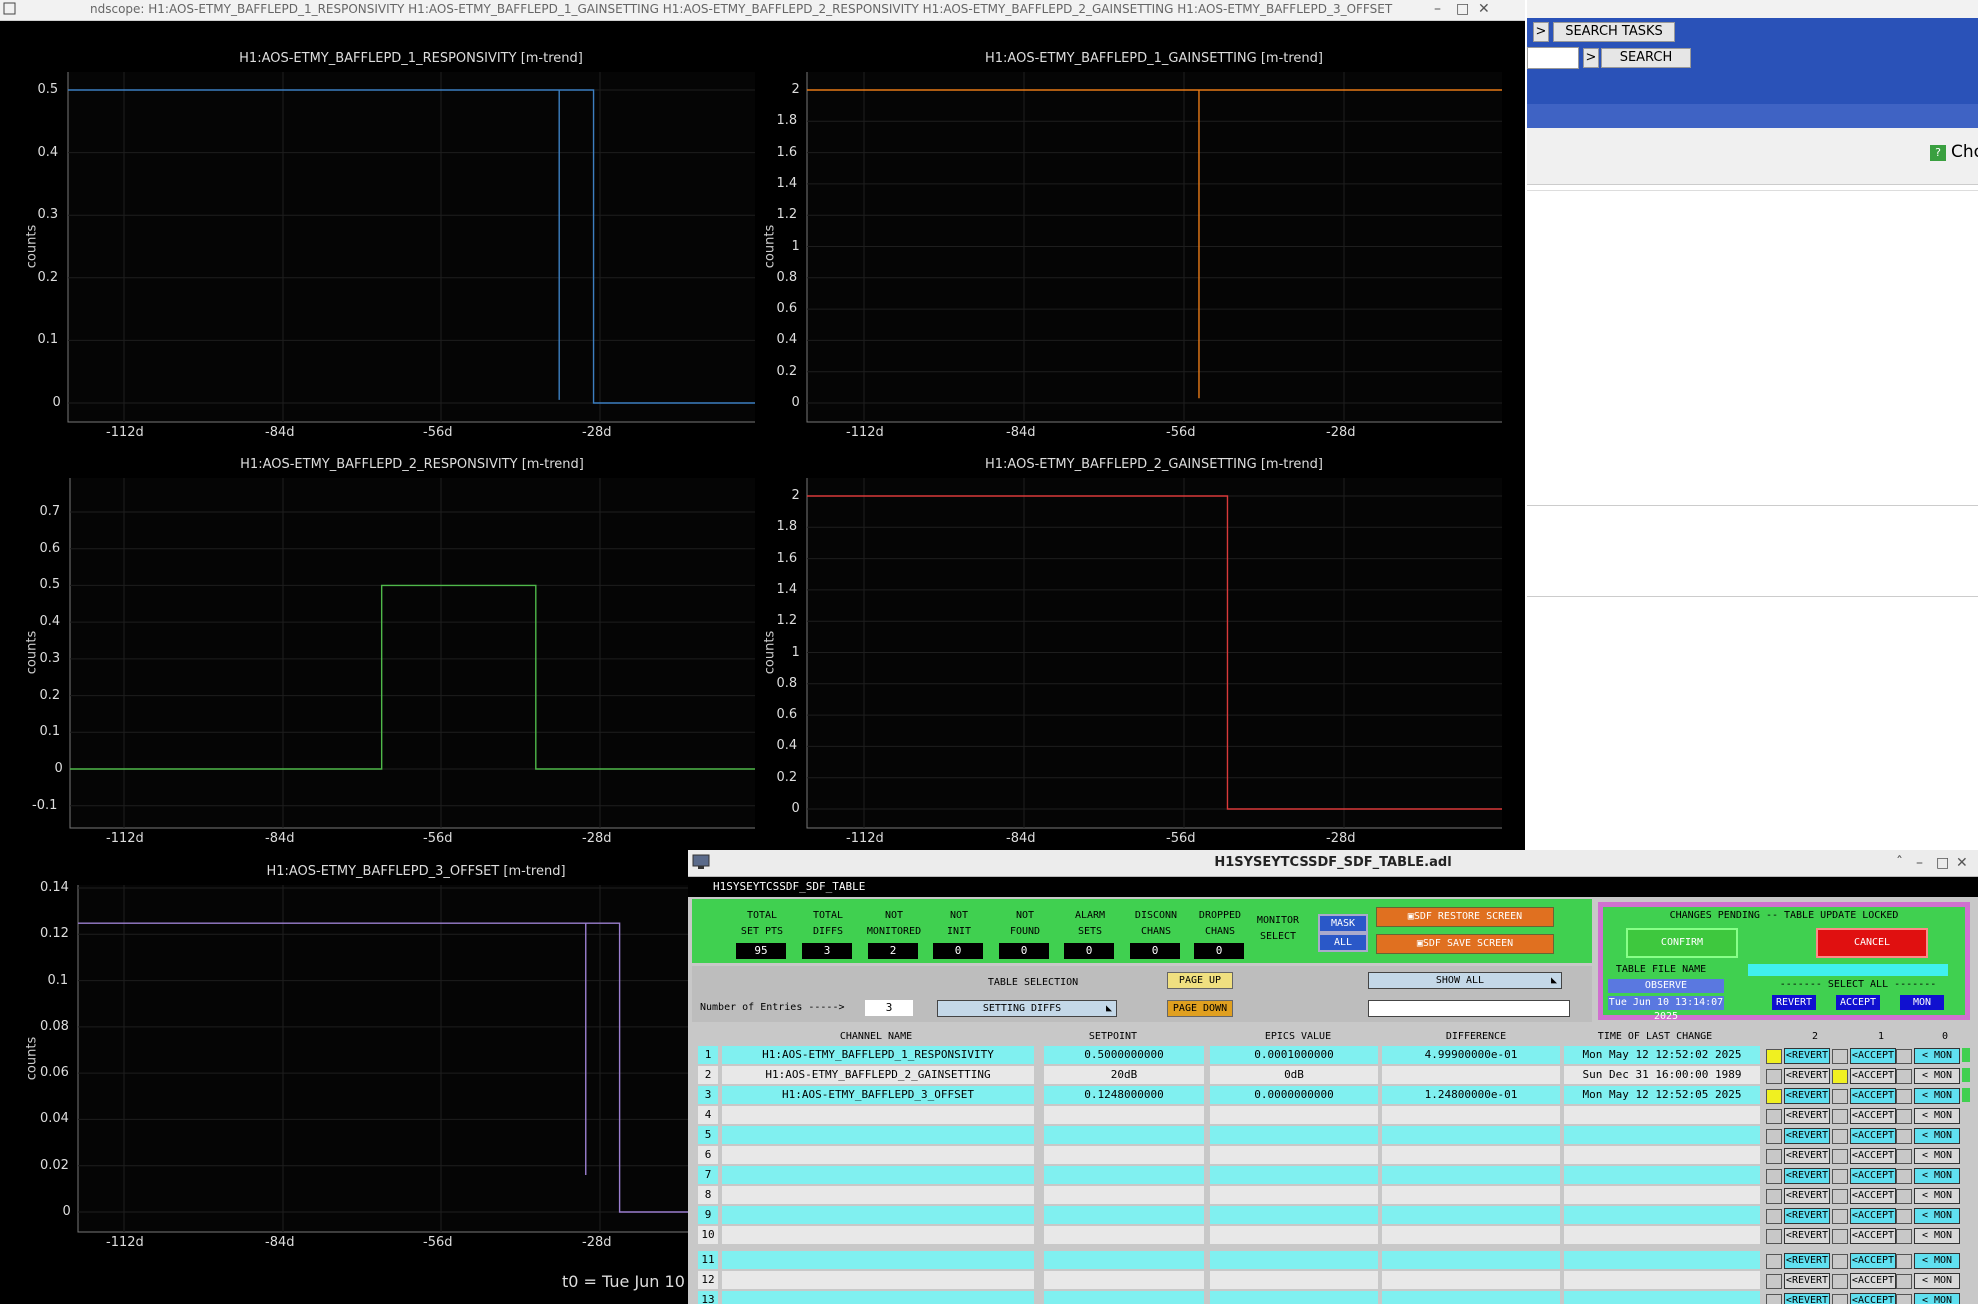 The width and height of the screenshot is (1978, 1304). Describe the element at coordinates (1338, 1195) in the screenshot. I see `table-row: 8 <REVERT <ACCEPT < MON` at that location.